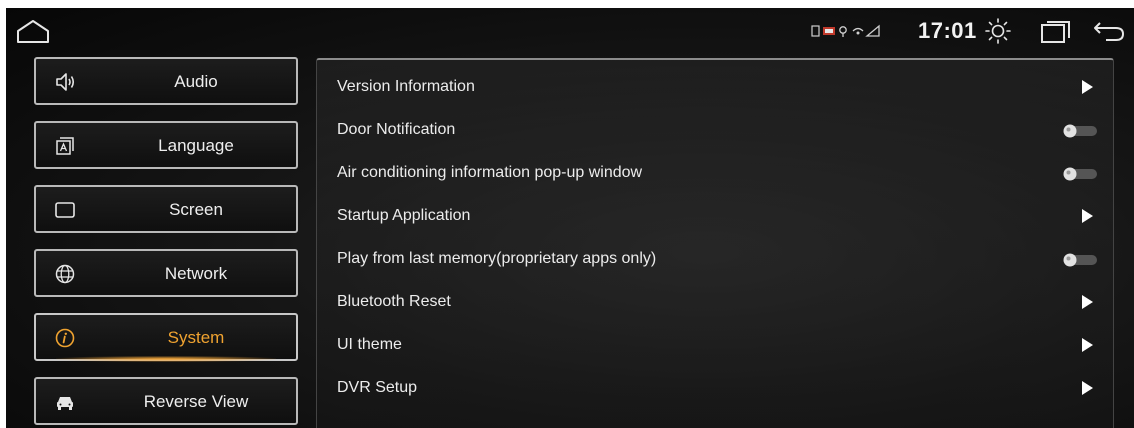 The image size is (1134, 428). Describe the element at coordinates (947, 30) in the screenshot. I see `clock: 17:01` at that location.